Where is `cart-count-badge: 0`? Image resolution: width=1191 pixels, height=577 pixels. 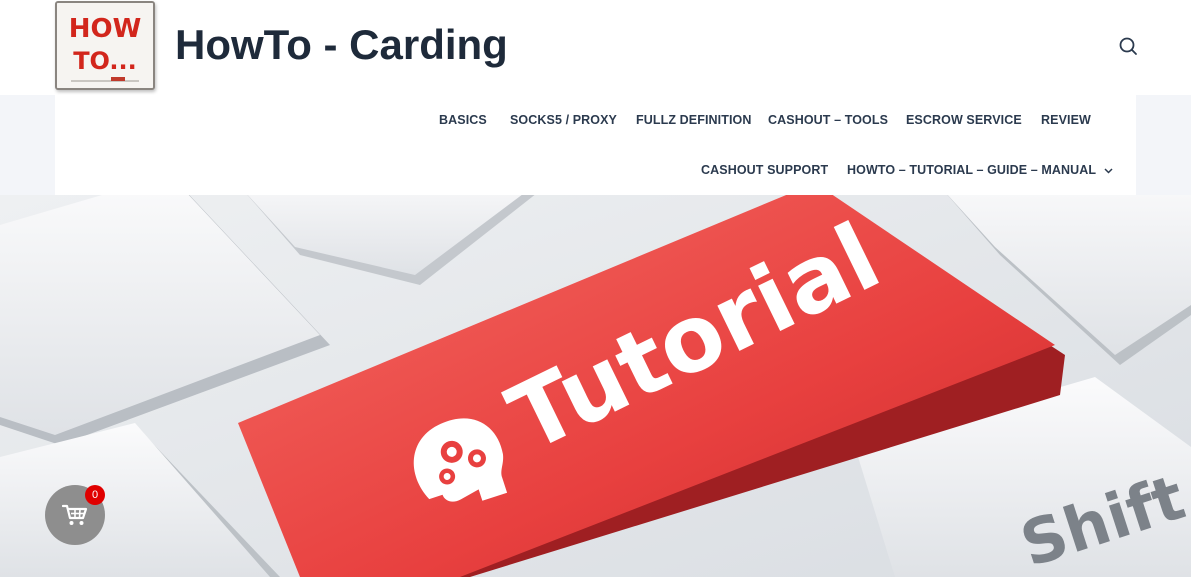
cart-count-badge: 0 is located at coordinates (95, 495).